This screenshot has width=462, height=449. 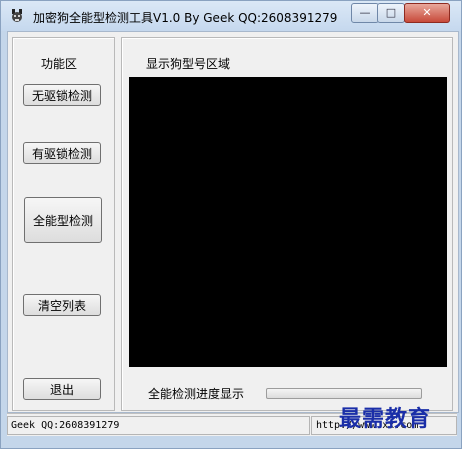 I want to click on status-pane-contact: Geek QQ:2608391279, so click(x=158, y=425).